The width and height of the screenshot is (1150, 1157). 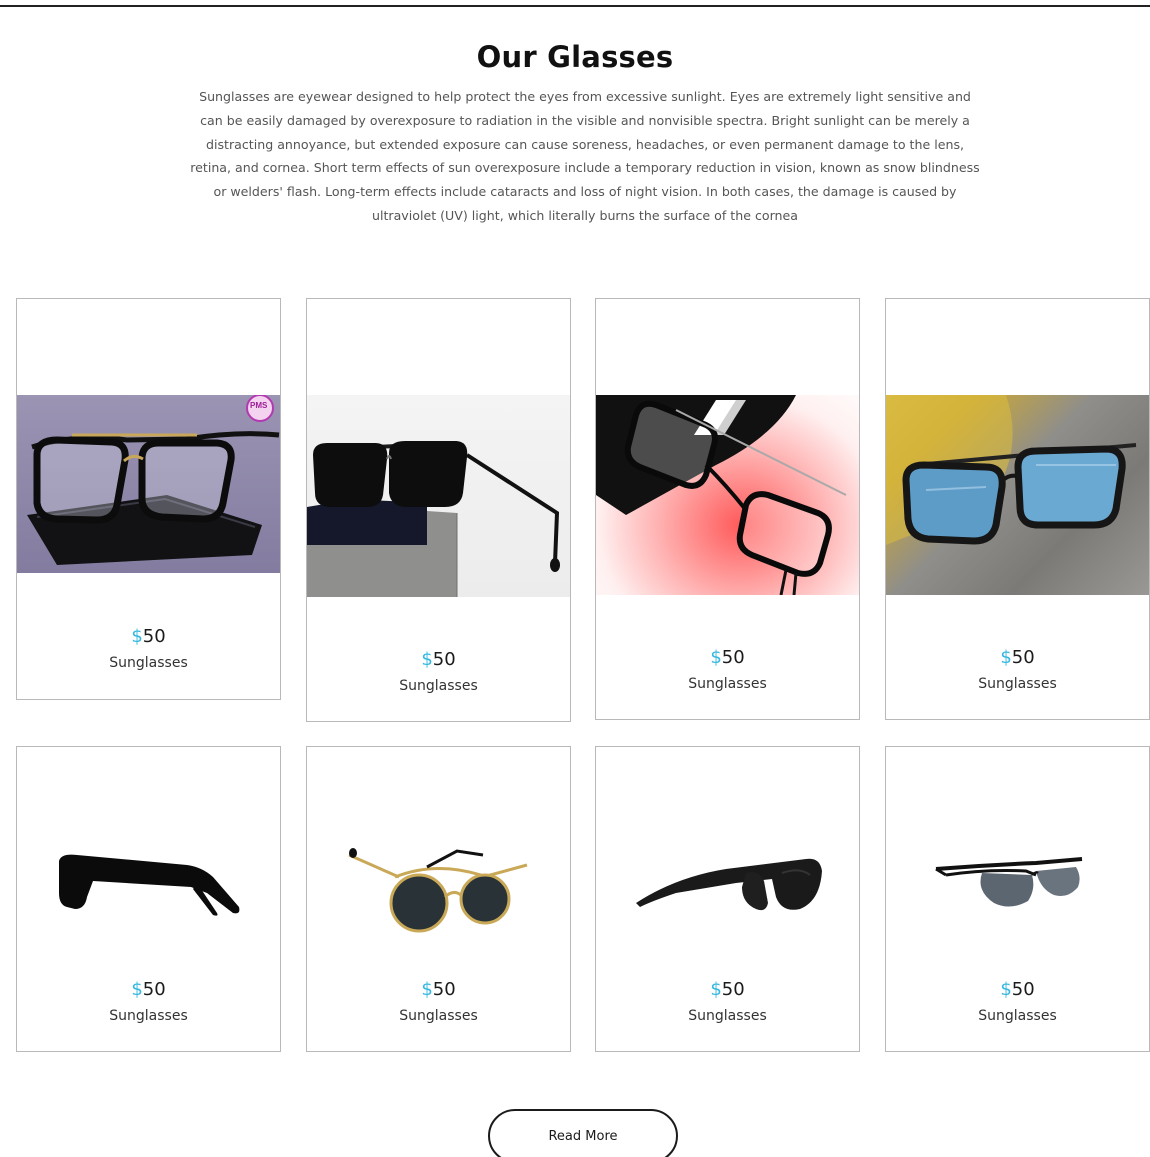 What do you see at coordinates (438, 496) in the screenshot?
I see `product-image-square-sunglasses` at bounding box center [438, 496].